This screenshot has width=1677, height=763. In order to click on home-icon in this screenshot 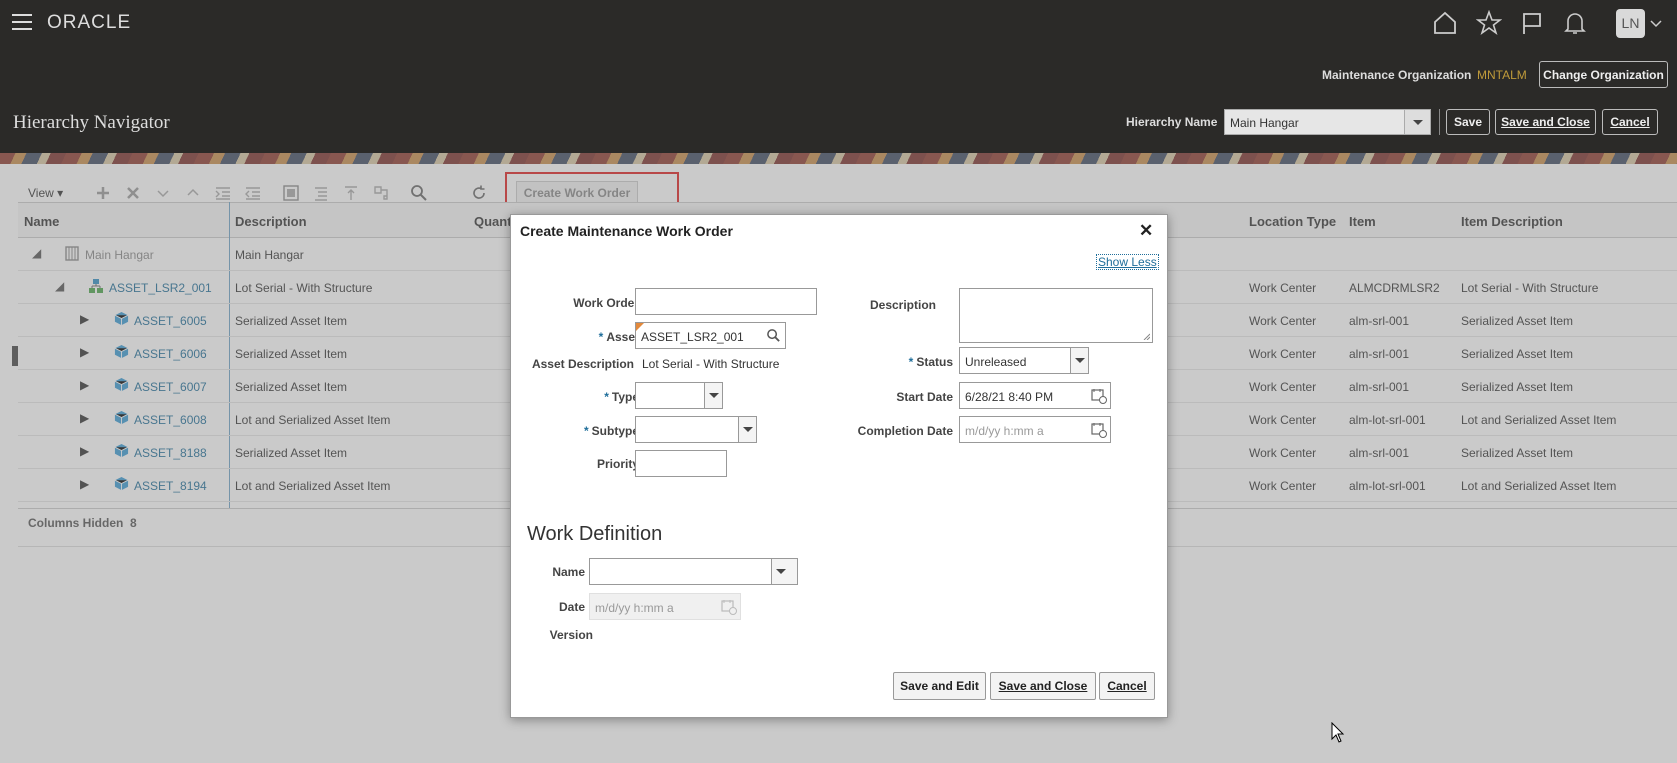, I will do `click(1445, 23)`.